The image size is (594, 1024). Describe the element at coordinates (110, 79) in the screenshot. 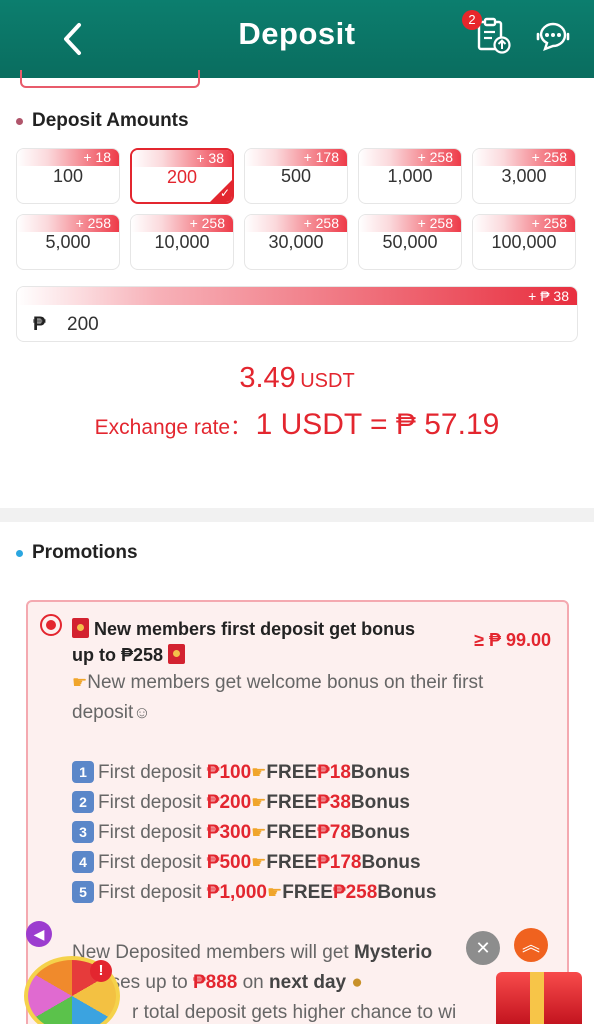

I see `payment-method-card-edge` at that location.